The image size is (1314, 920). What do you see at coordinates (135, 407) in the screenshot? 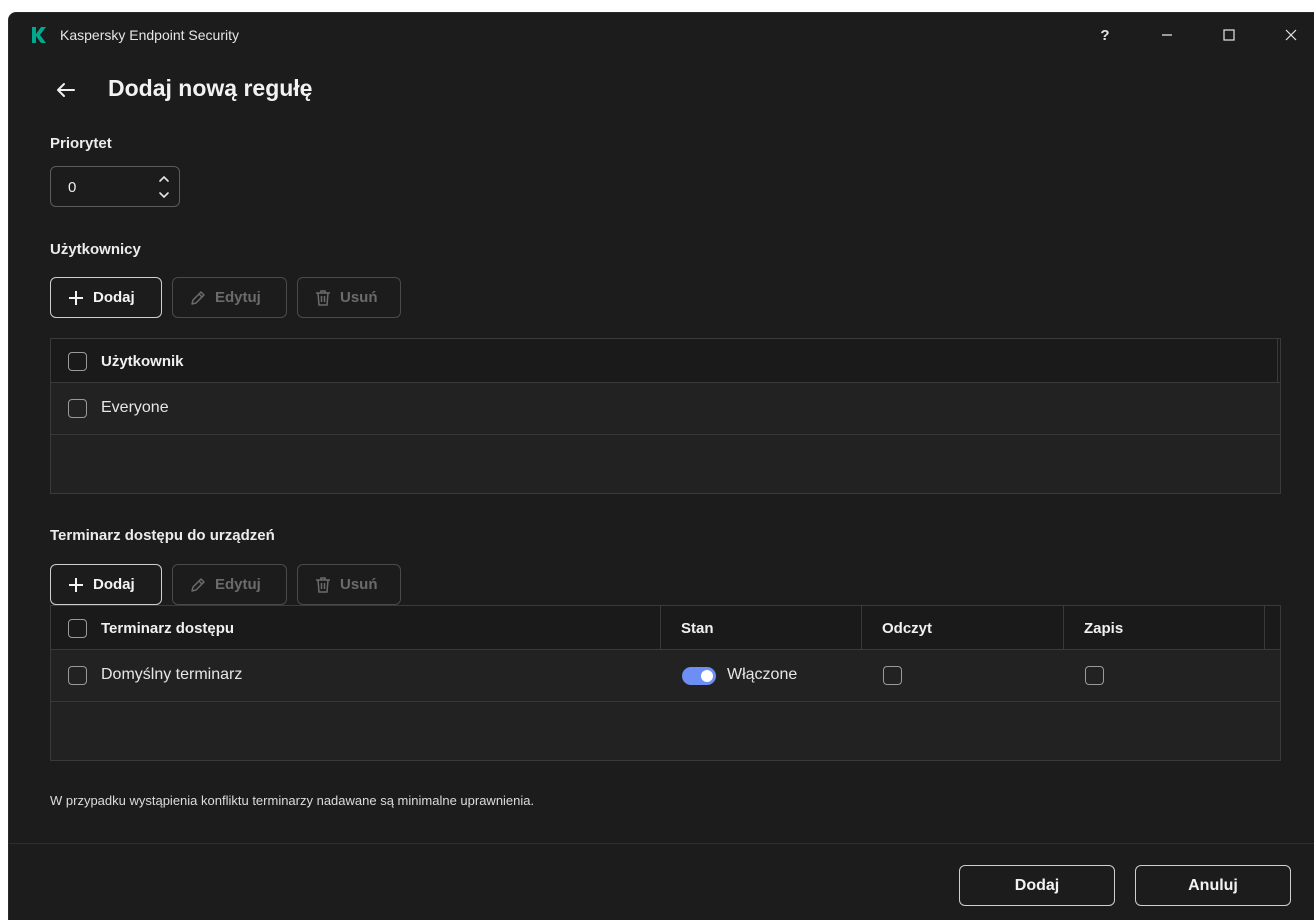
I see `user-name: Everyone` at bounding box center [135, 407].